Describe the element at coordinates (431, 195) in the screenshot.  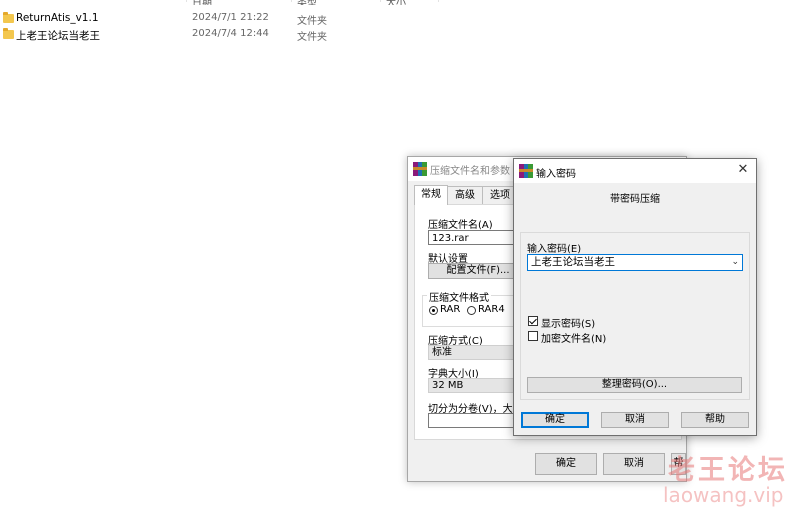
I see `tab-general: 常规` at that location.